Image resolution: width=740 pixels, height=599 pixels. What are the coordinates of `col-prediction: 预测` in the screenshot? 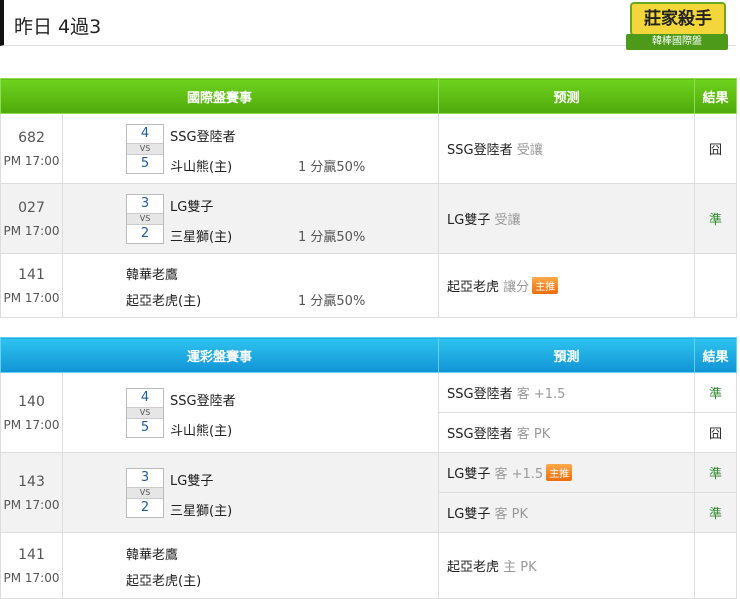 It's located at (567, 96).